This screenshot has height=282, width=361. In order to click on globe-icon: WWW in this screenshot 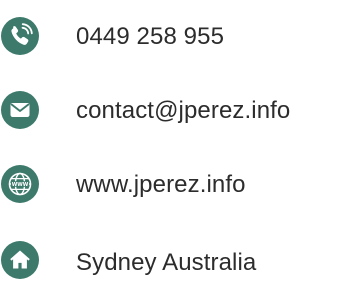, I will do `click(20, 184)`.